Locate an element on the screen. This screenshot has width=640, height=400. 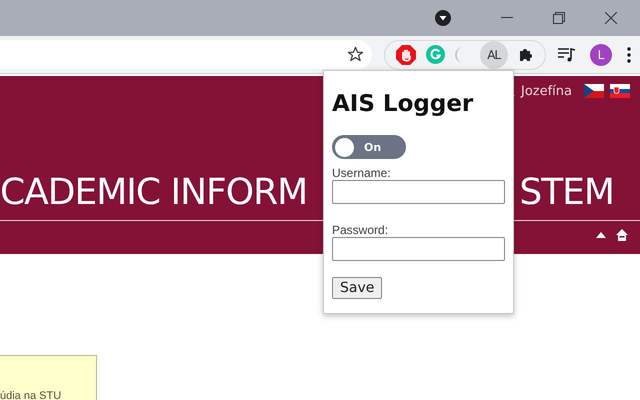
notice-text: údia na STU is located at coordinates (31, 395).